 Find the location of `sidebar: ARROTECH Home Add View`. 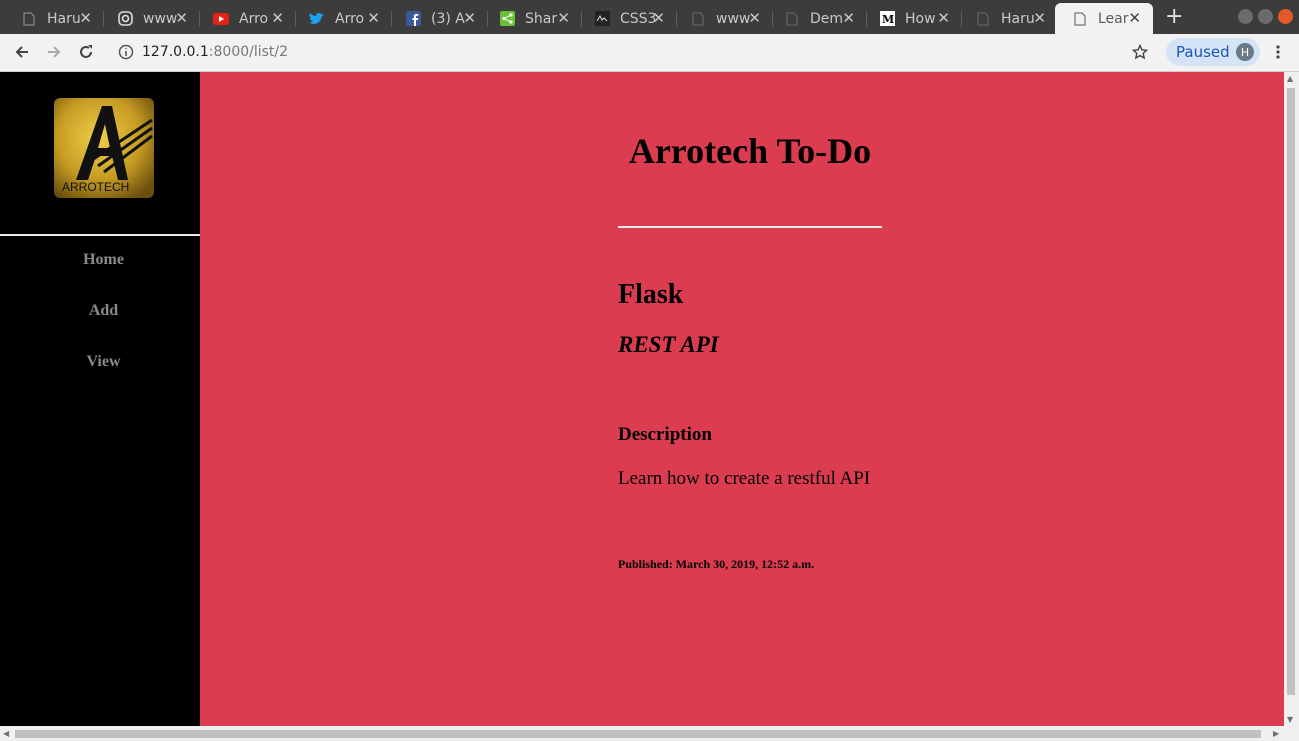

sidebar: ARROTECH Home Add View is located at coordinates (100, 399).